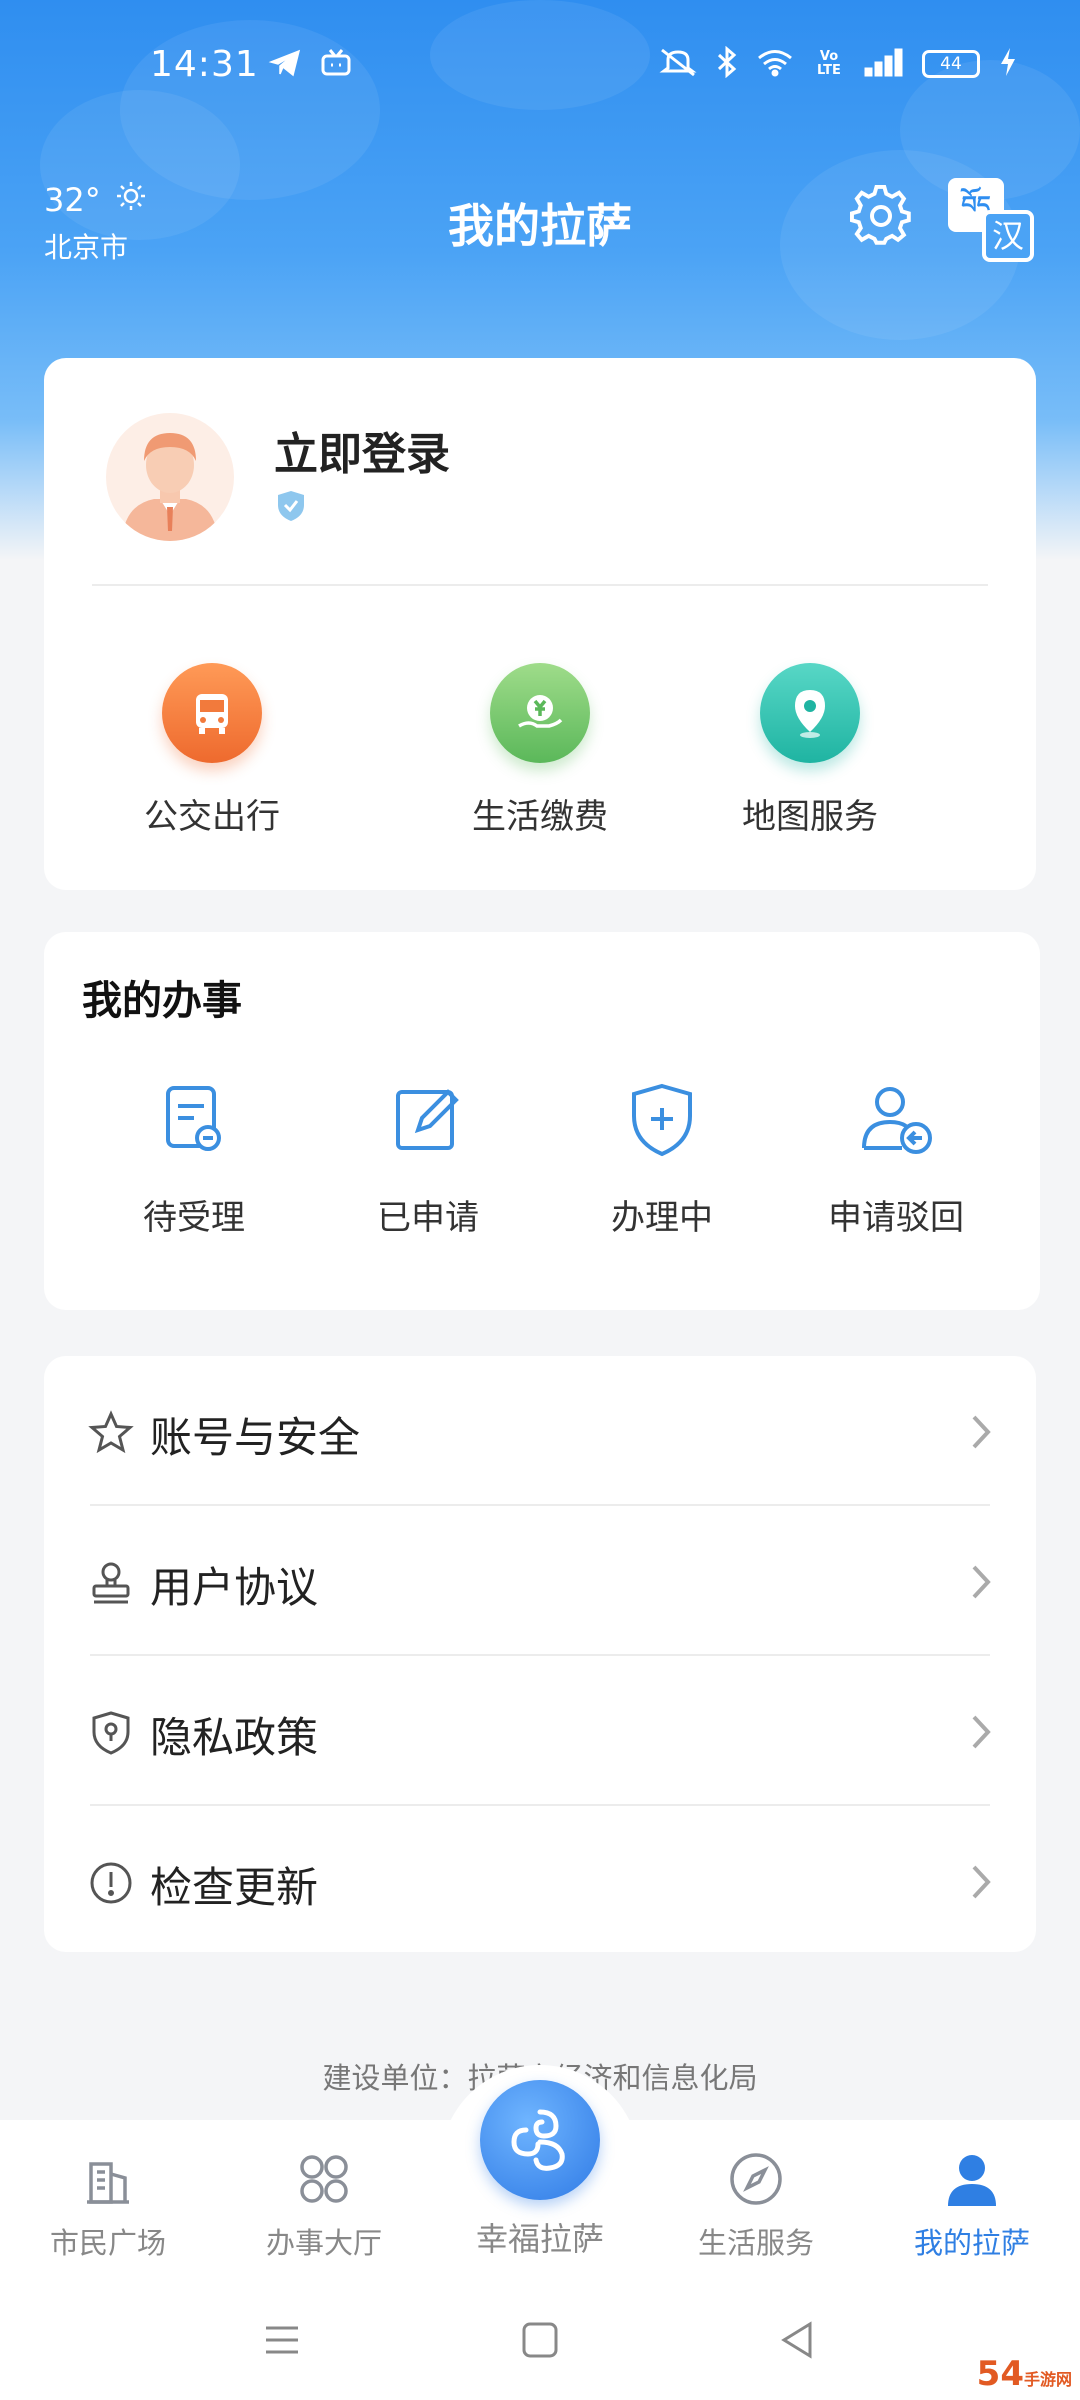 The height and width of the screenshot is (2400, 1080). What do you see at coordinates (1008, 236) in the screenshot?
I see `chinese-char: 汉` at bounding box center [1008, 236].